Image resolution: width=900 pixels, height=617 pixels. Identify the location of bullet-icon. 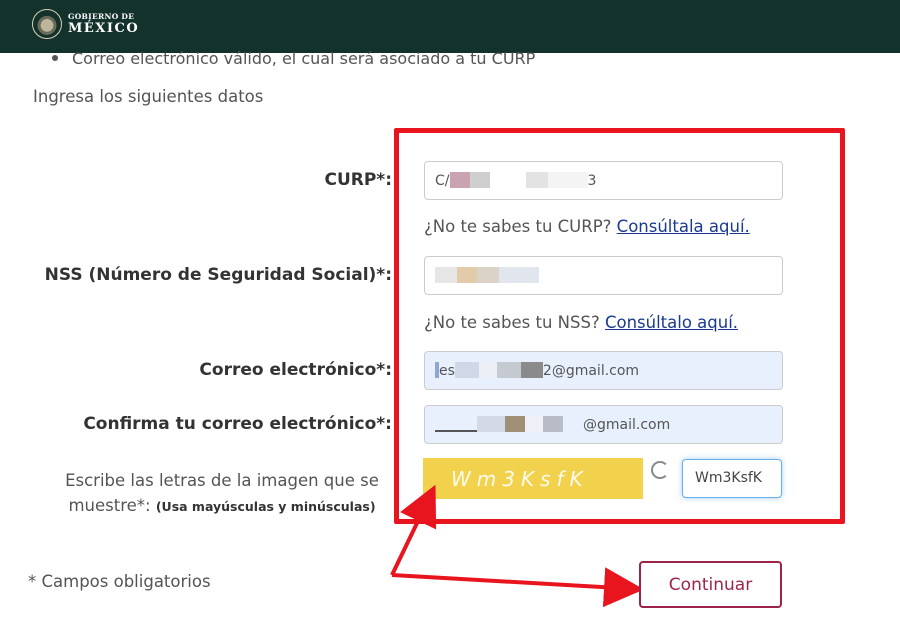
(55, 58).